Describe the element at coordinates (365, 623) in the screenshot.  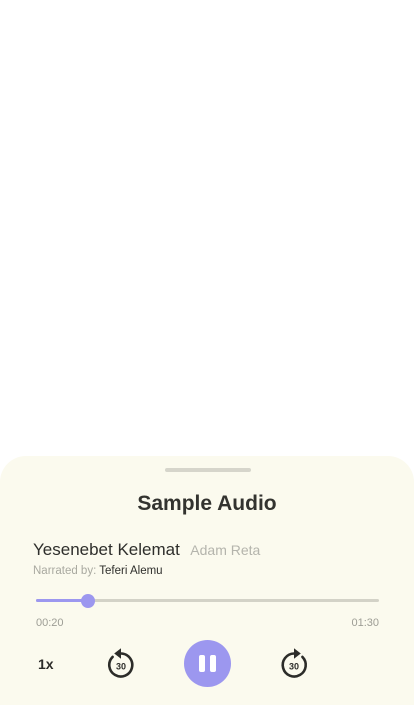
I see `total-time: 01:30` at that location.